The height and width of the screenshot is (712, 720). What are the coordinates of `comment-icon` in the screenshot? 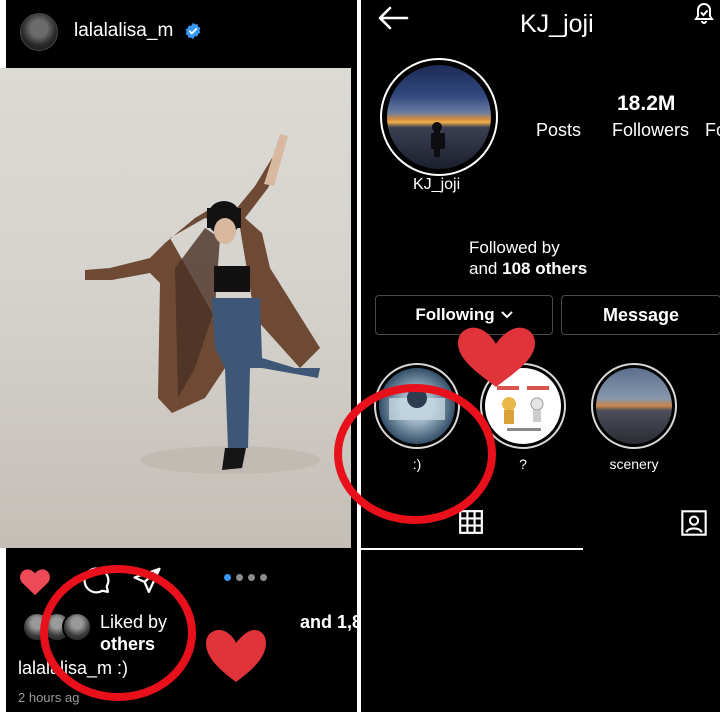 It's located at (96, 580).